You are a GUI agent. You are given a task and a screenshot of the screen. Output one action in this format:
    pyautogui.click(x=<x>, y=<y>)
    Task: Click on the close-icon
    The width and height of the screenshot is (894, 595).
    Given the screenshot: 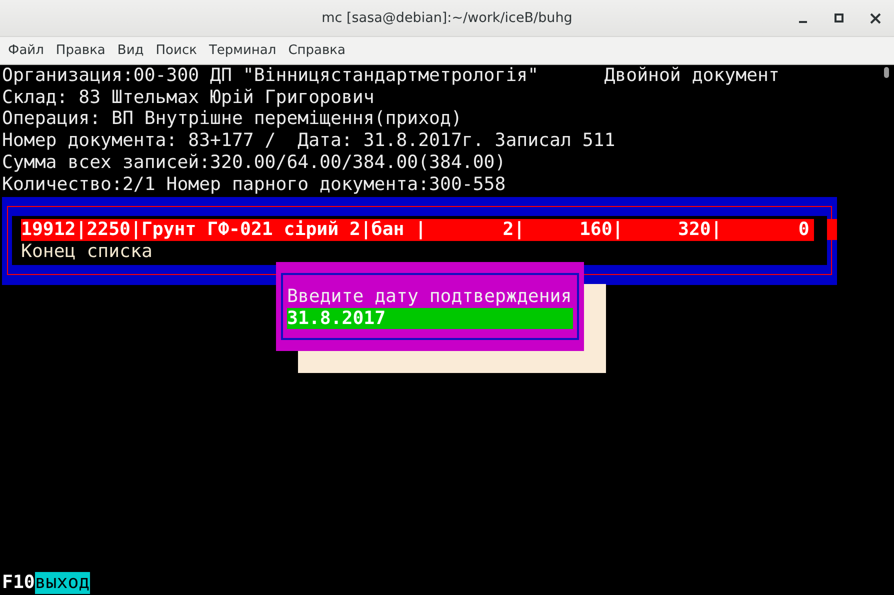 What is the action you would take?
    pyautogui.click(x=875, y=18)
    